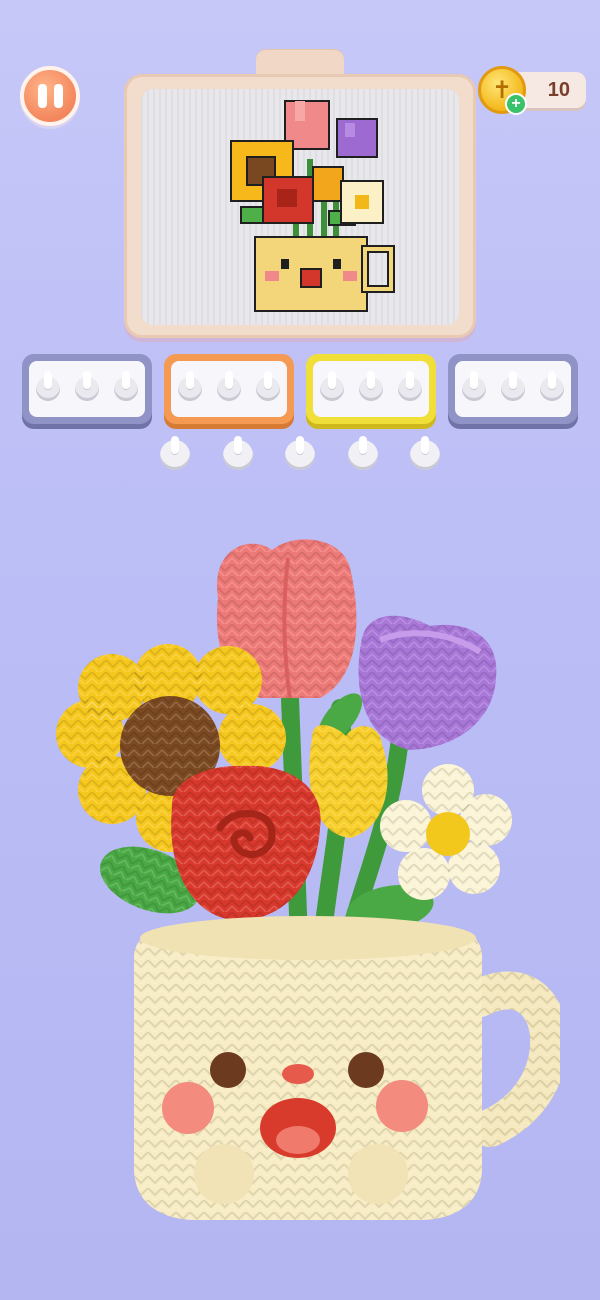 The height and width of the screenshot is (1300, 600). Describe the element at coordinates (558, 89) in the screenshot. I see `coin-value: 10` at that location.